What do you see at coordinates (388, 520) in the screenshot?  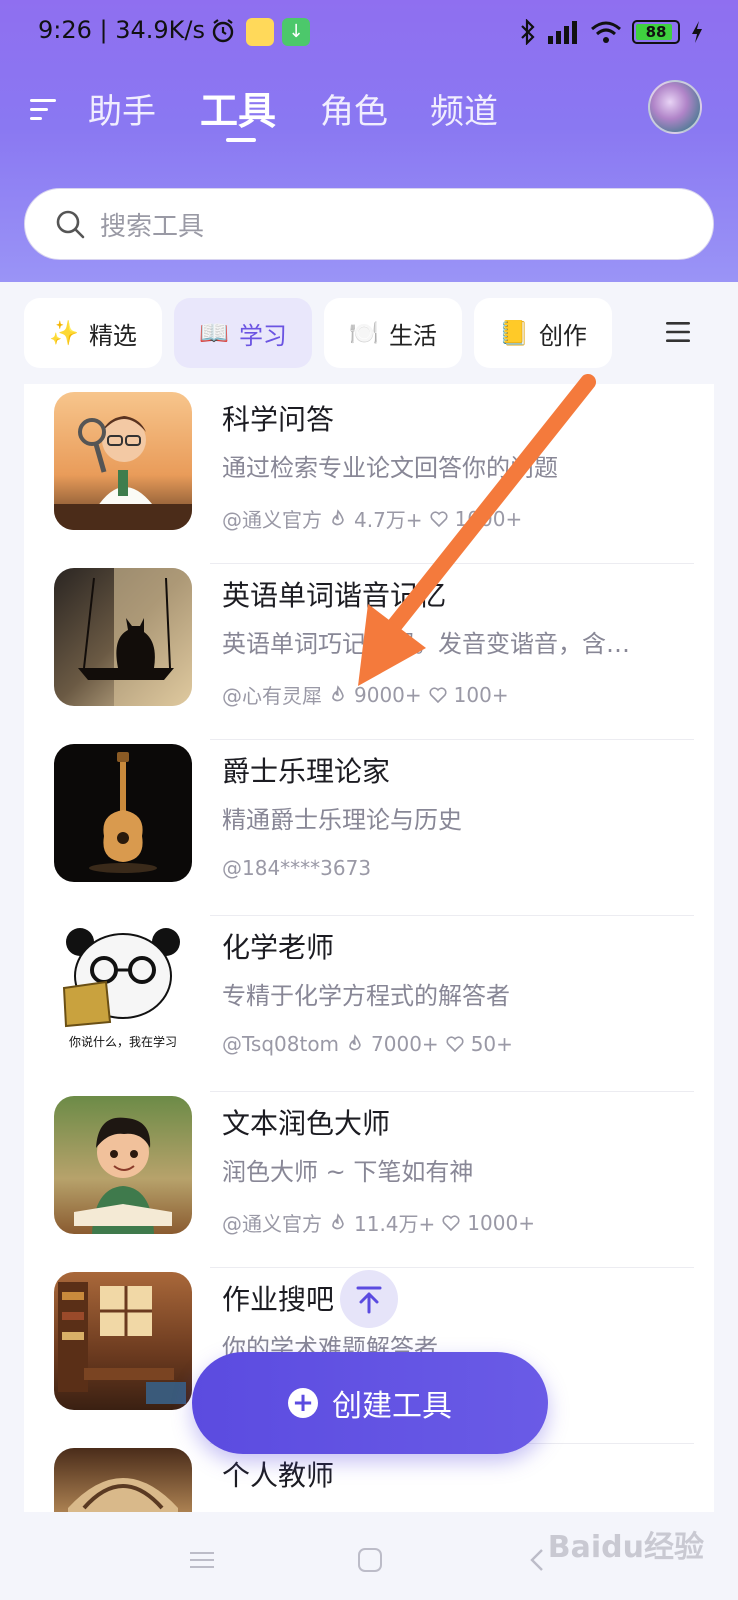 I see `tool-hot-count: 4.7万+` at bounding box center [388, 520].